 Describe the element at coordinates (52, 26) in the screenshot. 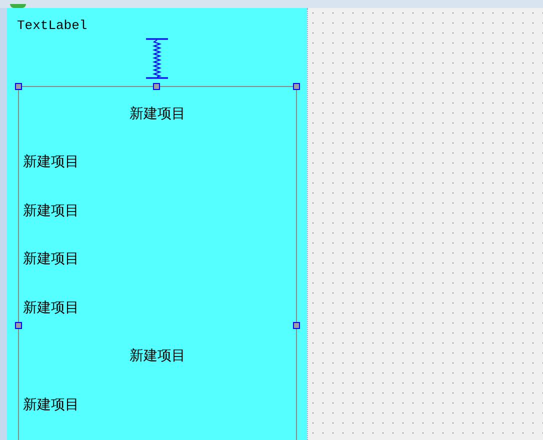

I see `text-label: TextLabel` at that location.